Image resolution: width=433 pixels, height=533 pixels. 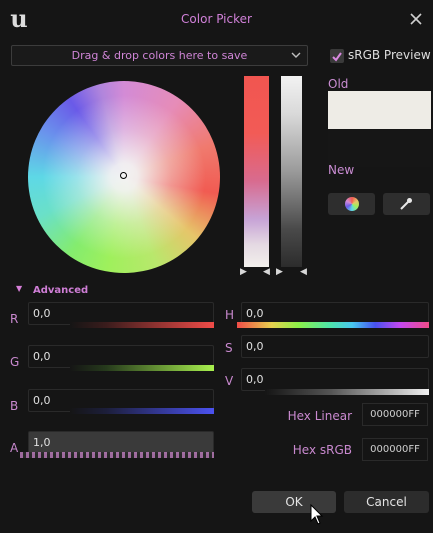 I want to click on close-icon, so click(x=416, y=19).